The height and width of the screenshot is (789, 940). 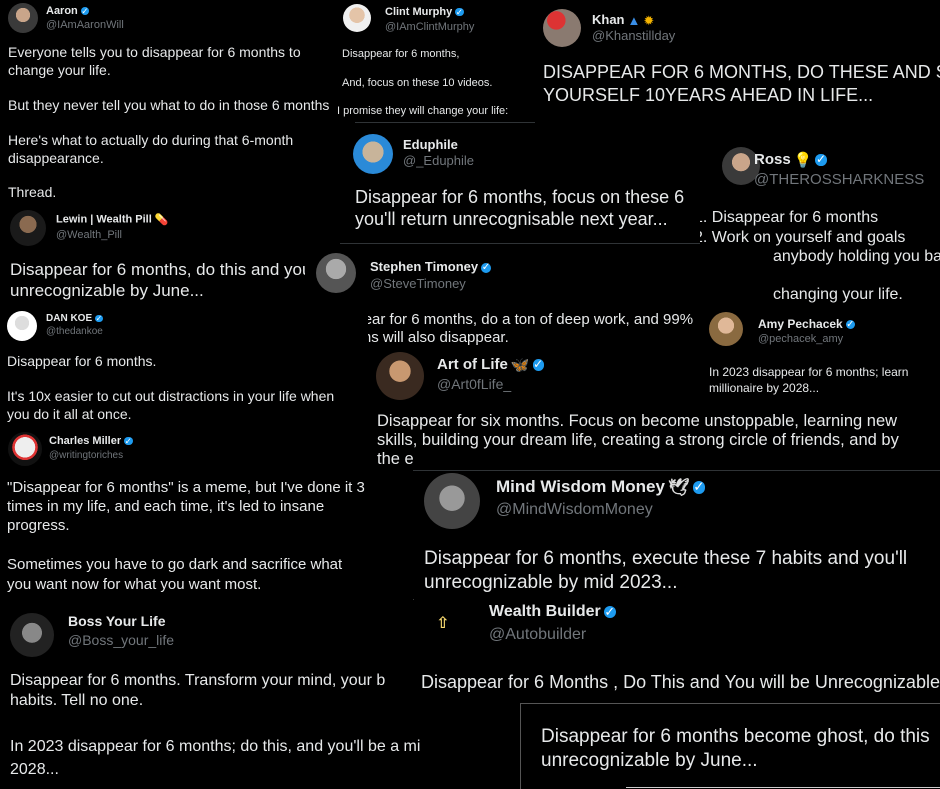 What do you see at coordinates (623, 20) in the screenshot?
I see `author-name: Khan ▲ ✹` at bounding box center [623, 20].